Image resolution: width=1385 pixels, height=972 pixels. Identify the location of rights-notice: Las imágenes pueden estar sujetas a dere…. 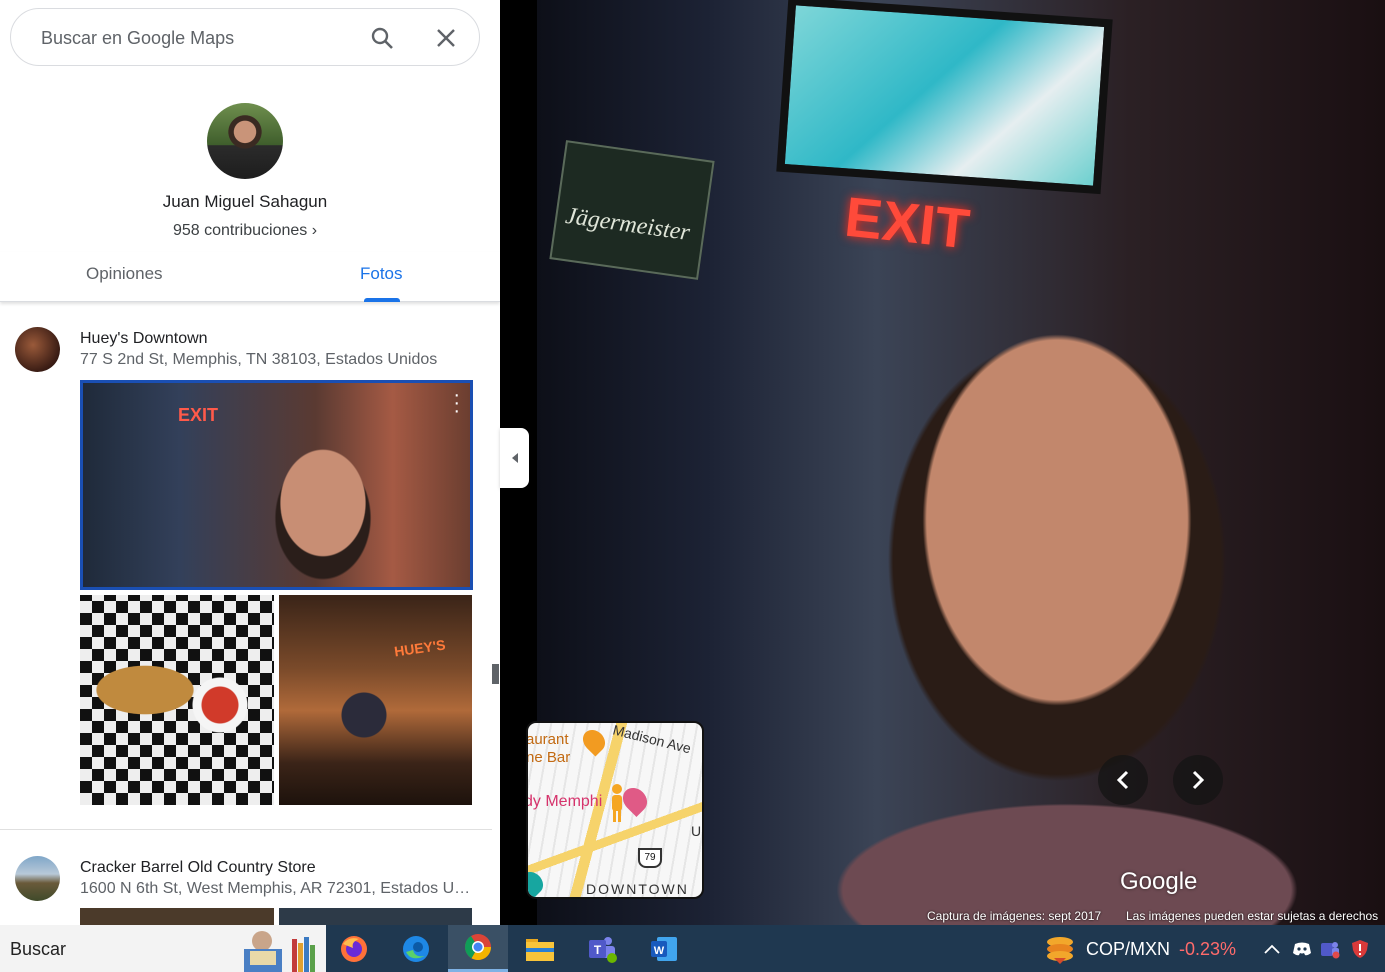
(1252, 916).